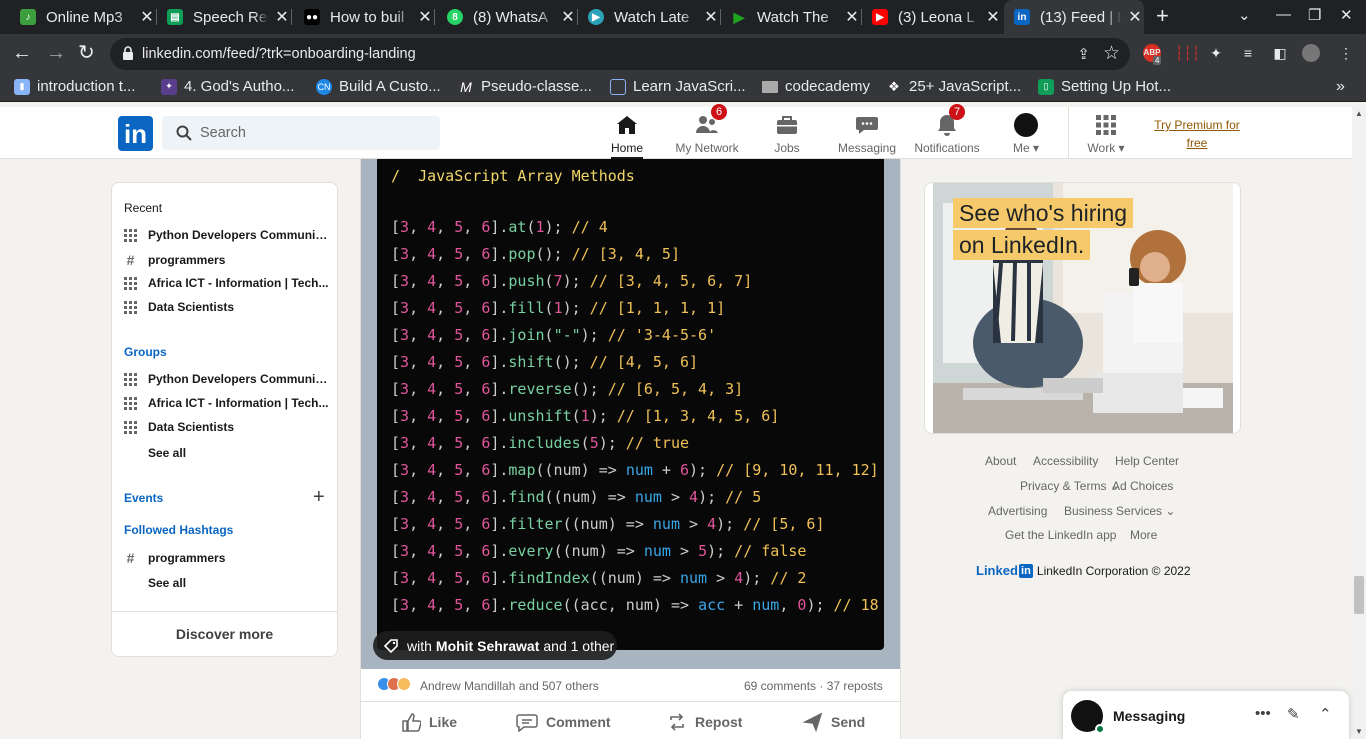 This screenshot has width=1366, height=739. Describe the element at coordinates (226, 558) in the screenshot. I see `hashtag-item: # programmers` at that location.